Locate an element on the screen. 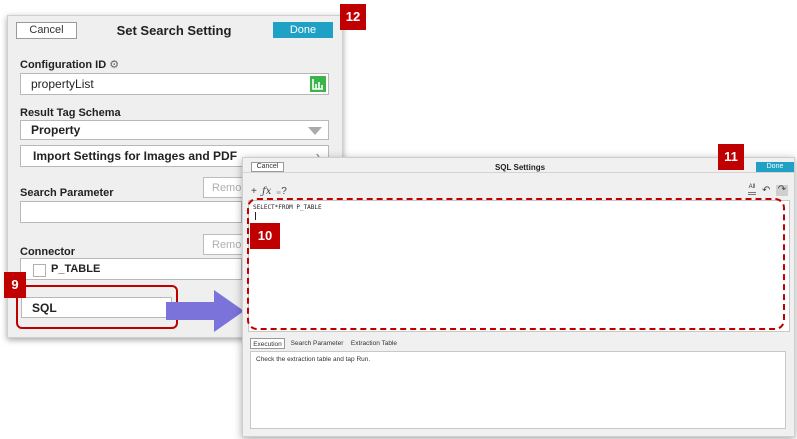  function-icon: ƒx is located at coordinates (266, 192).